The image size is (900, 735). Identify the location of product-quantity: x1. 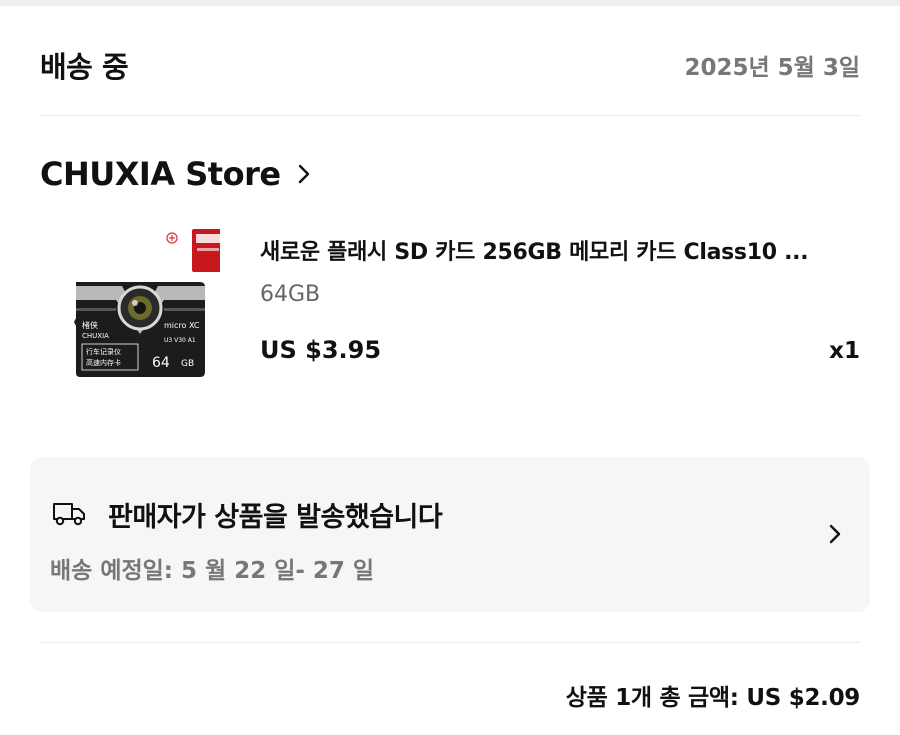
(844, 351).